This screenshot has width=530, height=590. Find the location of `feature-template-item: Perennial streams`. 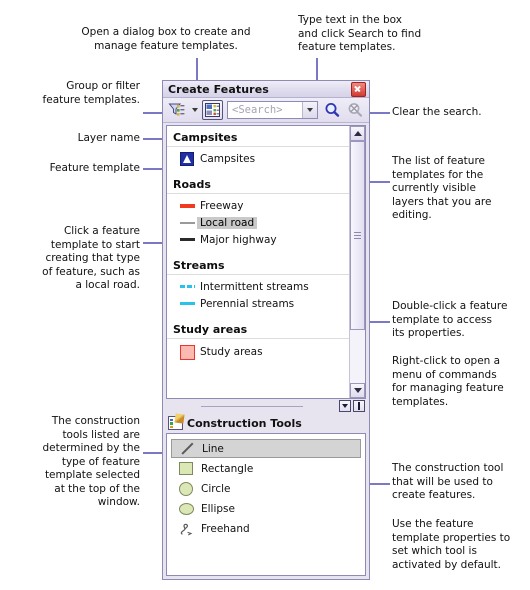

feature-template-item: Perennial streams is located at coordinates (258, 303).